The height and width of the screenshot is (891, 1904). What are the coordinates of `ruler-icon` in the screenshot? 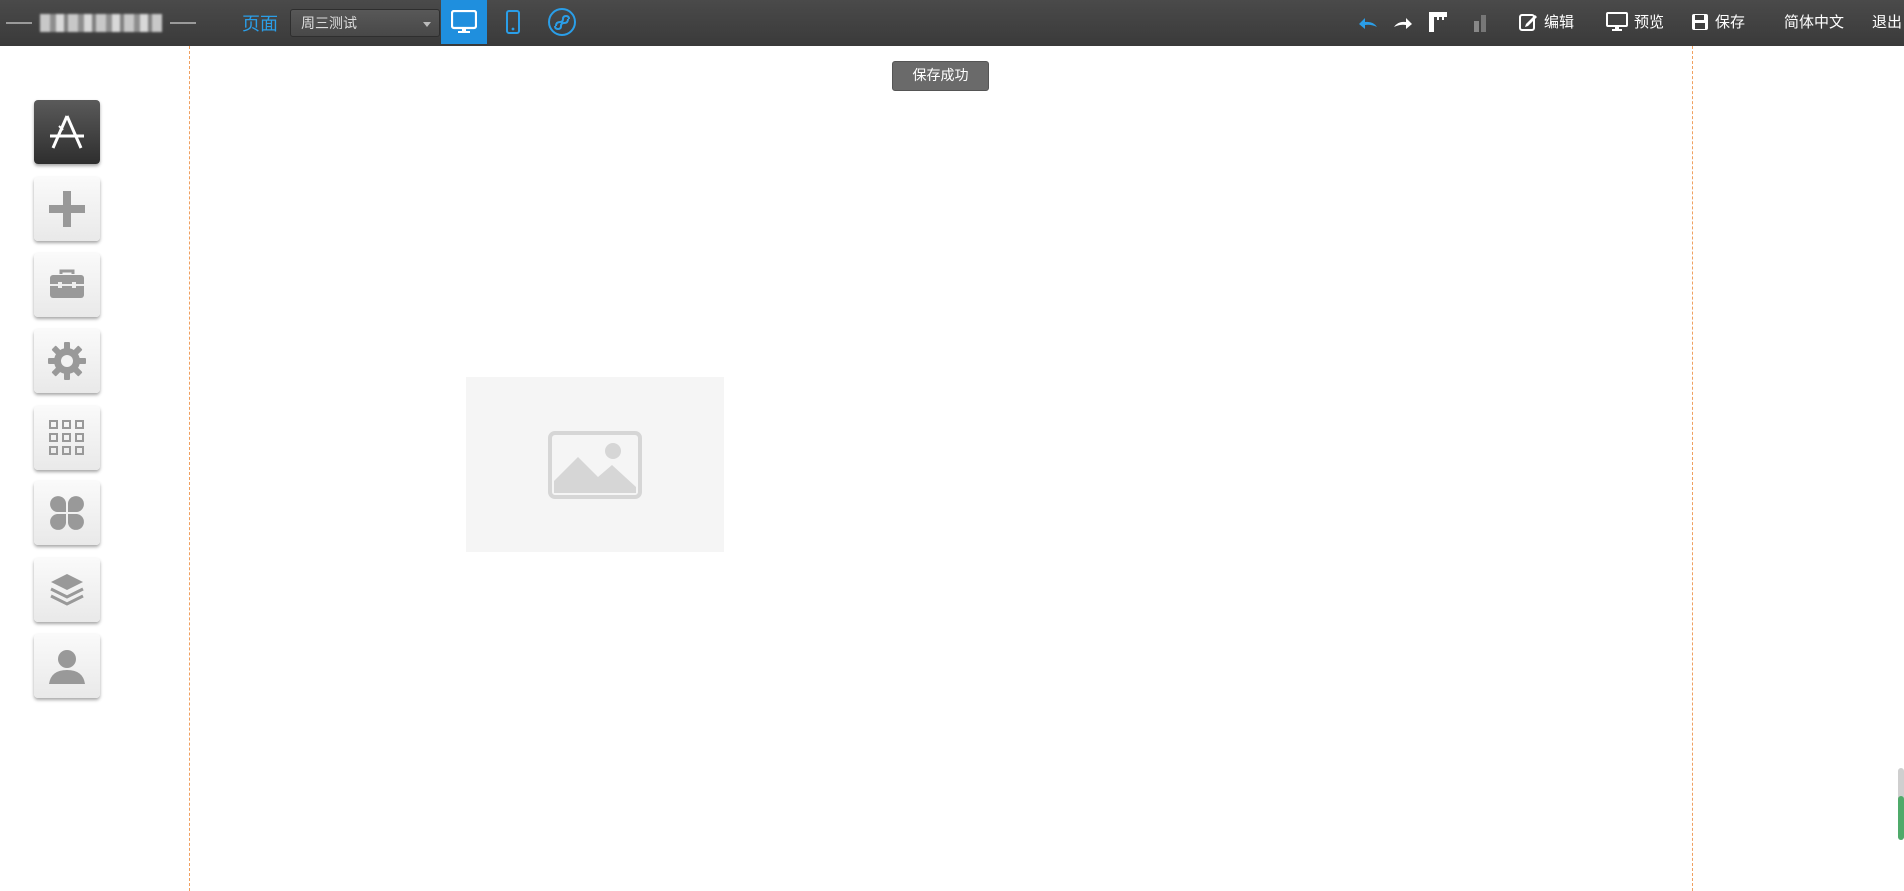 It's located at (1438, 22).